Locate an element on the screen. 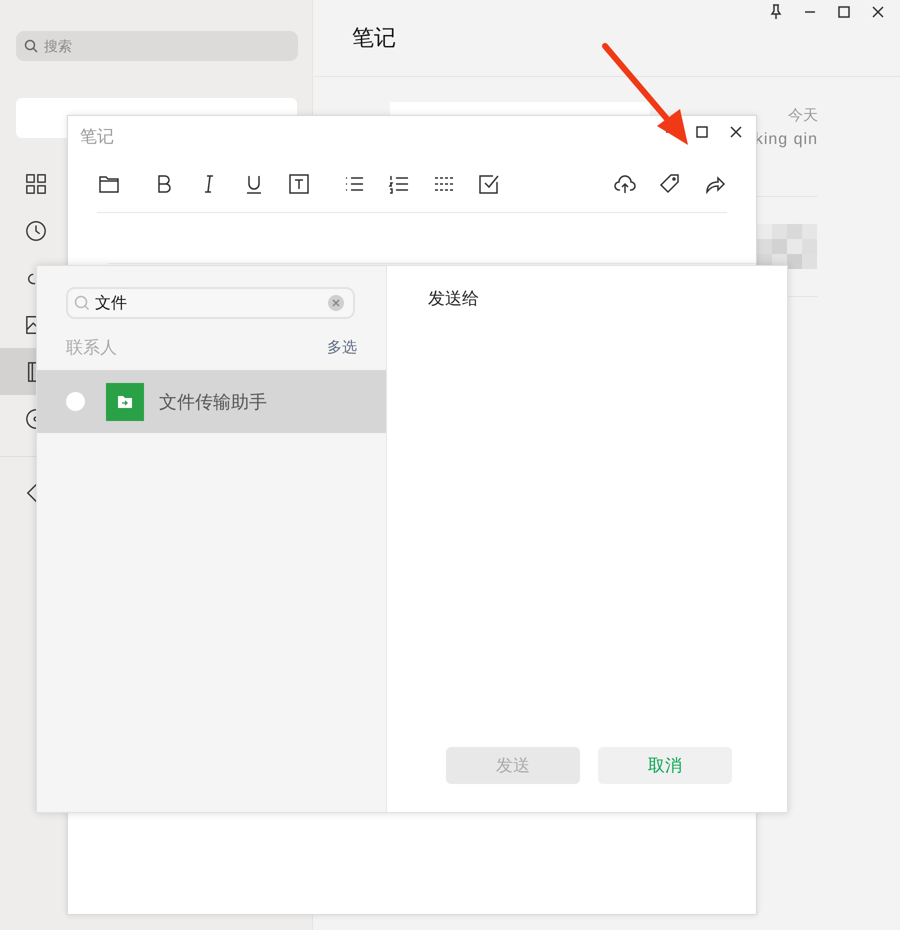 This screenshot has height=930, width=900. window-title: 笔记 is located at coordinates (97, 137).